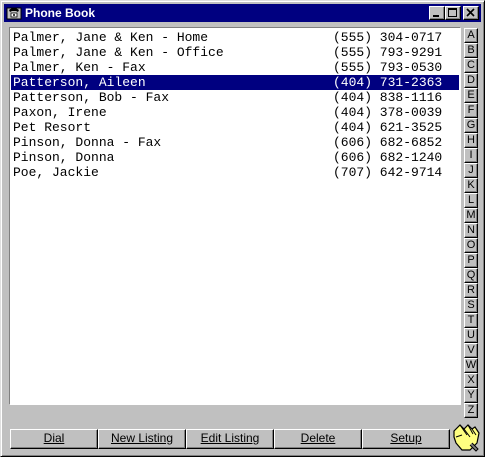 This screenshot has width=485, height=457. Describe the element at coordinates (471, 140) in the screenshot. I see `letter-tab-h: H` at that location.